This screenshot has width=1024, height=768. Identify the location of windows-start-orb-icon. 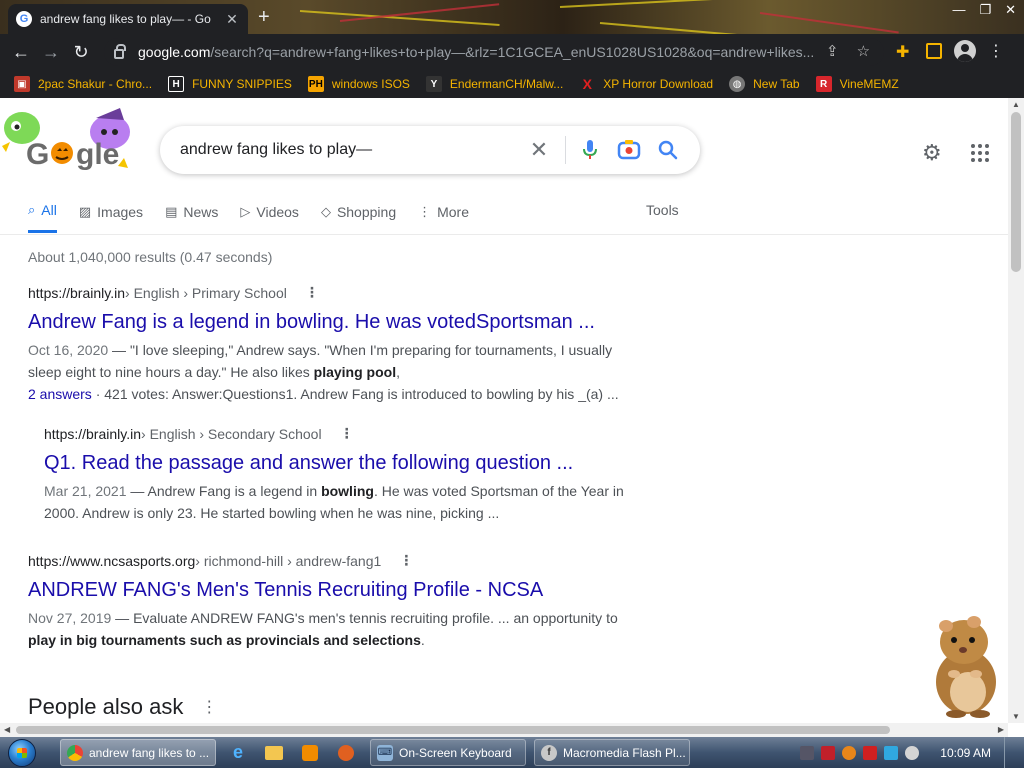
(22, 752).